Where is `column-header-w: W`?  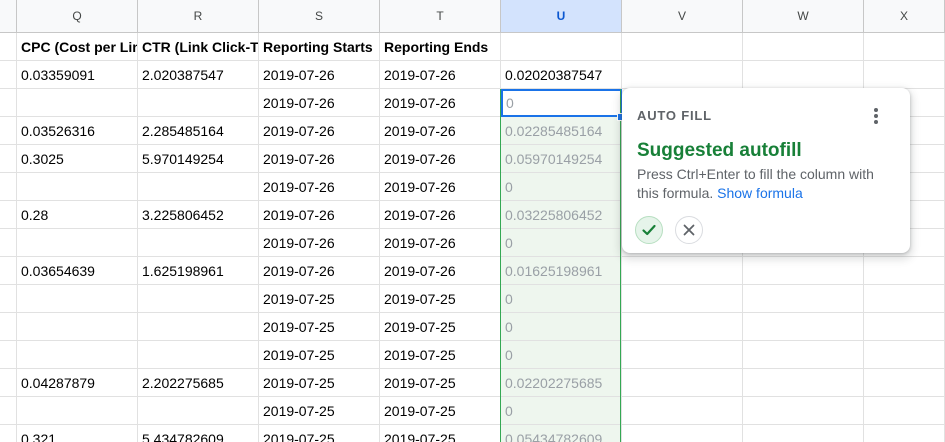
column-header-w: W is located at coordinates (803, 16).